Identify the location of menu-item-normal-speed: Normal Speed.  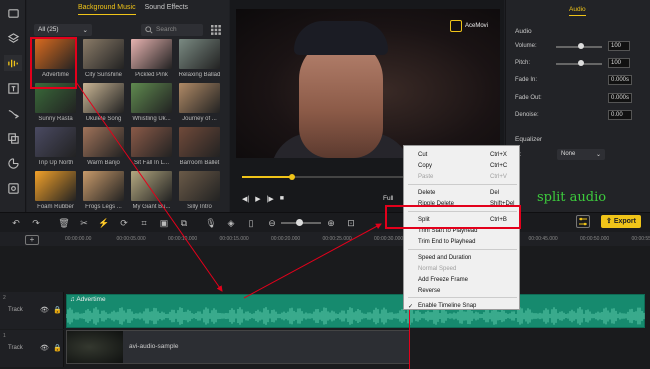
(437, 269).